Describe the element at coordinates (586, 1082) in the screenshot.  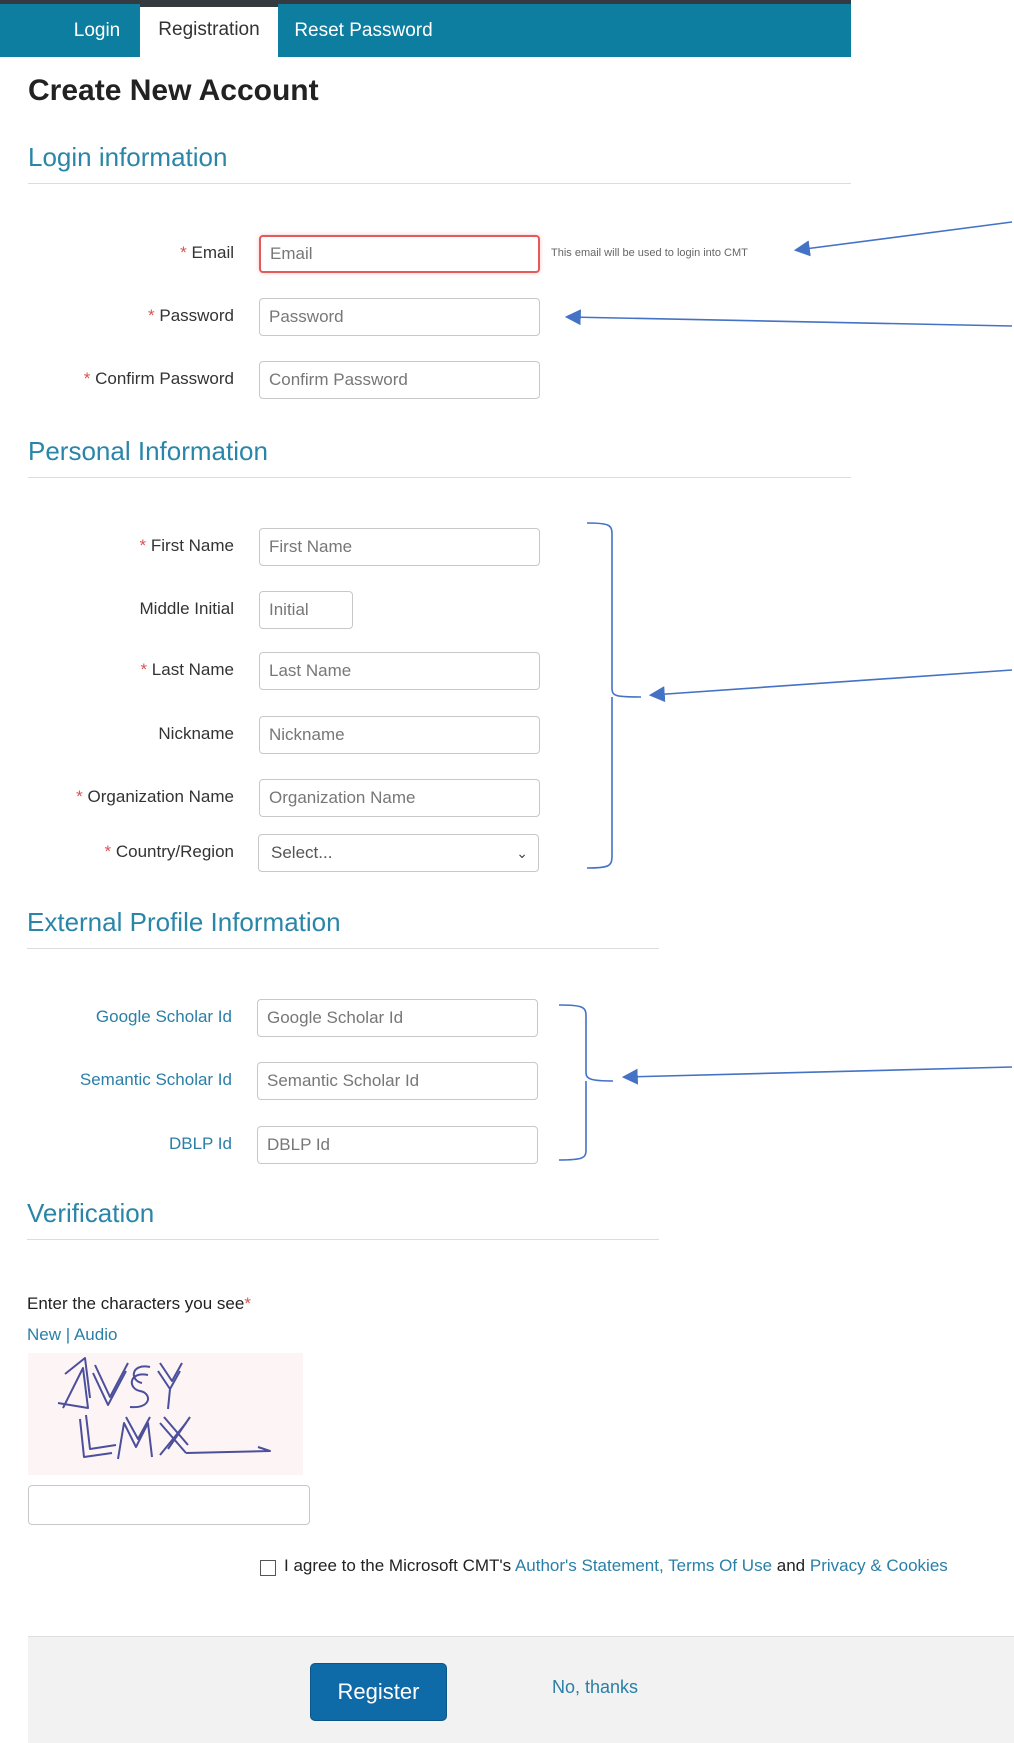
I see `bracket-external-profile` at that location.